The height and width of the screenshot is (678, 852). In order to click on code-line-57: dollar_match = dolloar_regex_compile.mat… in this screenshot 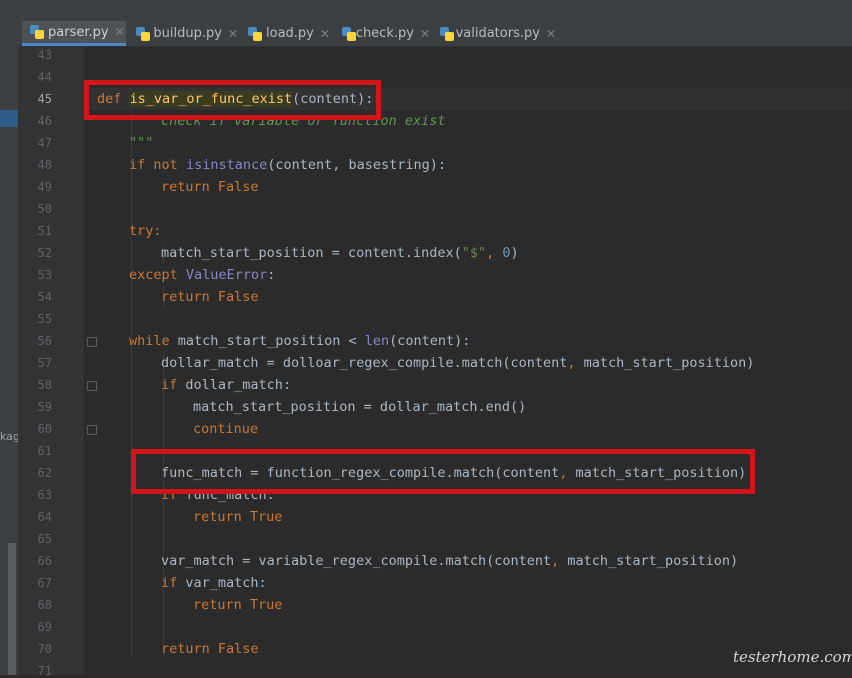, I will do `click(457, 363)`.